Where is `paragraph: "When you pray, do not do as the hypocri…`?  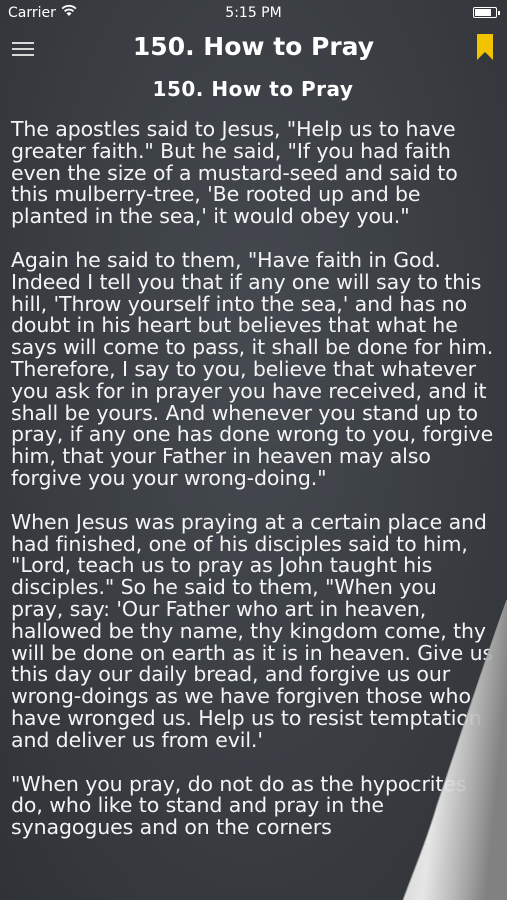 paragraph: "When you pray, do not do as the hypocri… is located at coordinates (239, 805).